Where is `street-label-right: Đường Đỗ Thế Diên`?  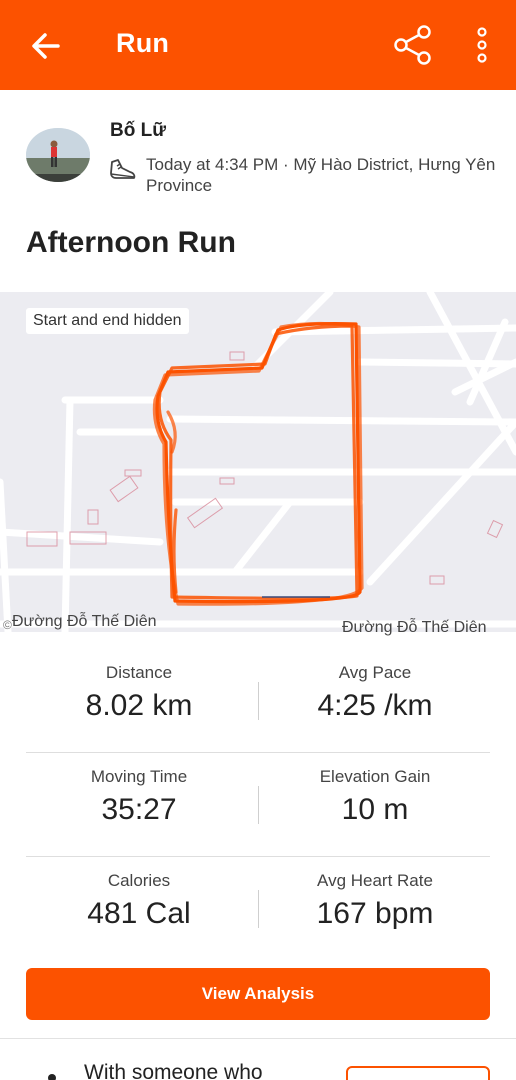
street-label-right: Đường Đỗ Thế Diên is located at coordinates (414, 627).